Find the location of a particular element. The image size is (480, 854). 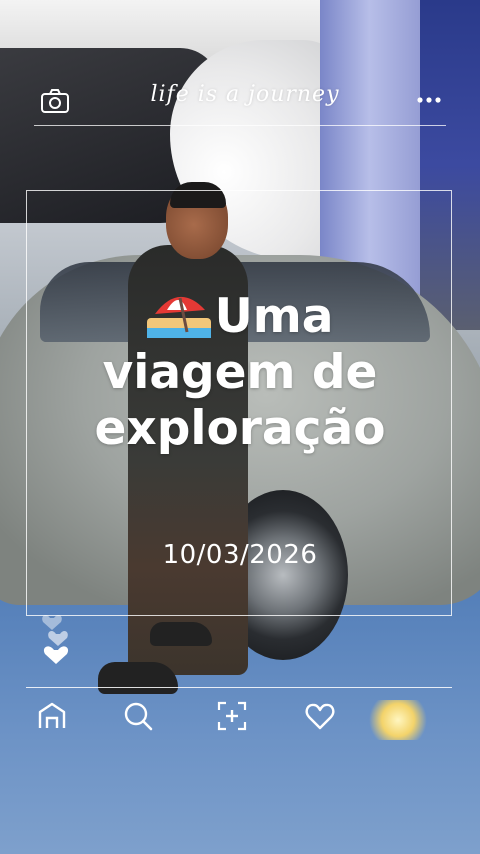

more-dots-icon is located at coordinates (429, 100).